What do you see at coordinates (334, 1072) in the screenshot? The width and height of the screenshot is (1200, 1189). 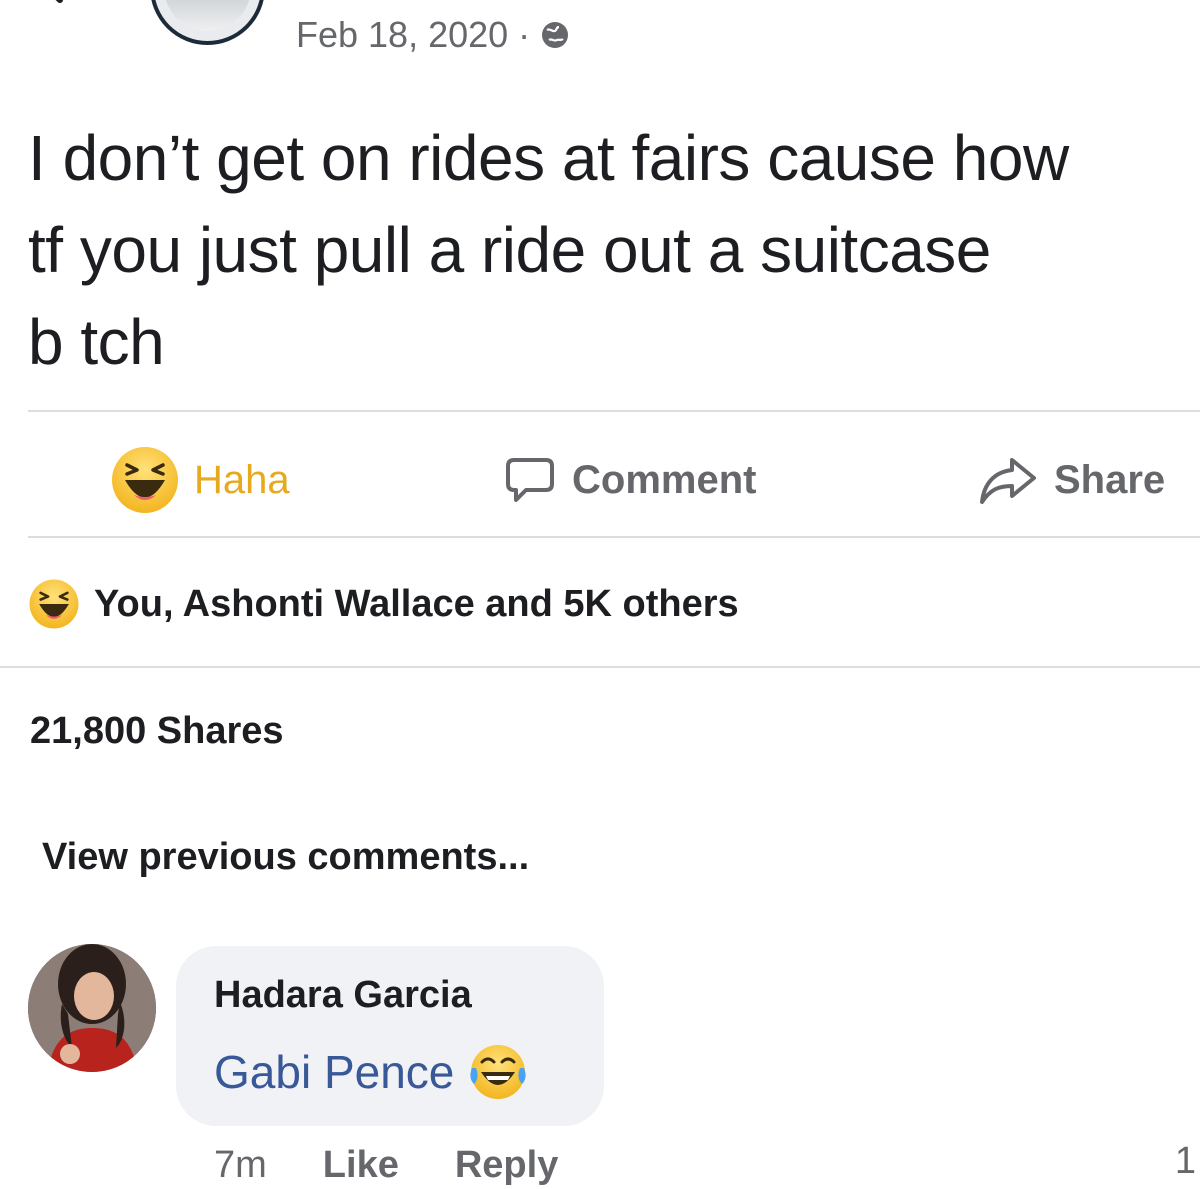 I see `mention-link: Gabi Pence` at bounding box center [334, 1072].